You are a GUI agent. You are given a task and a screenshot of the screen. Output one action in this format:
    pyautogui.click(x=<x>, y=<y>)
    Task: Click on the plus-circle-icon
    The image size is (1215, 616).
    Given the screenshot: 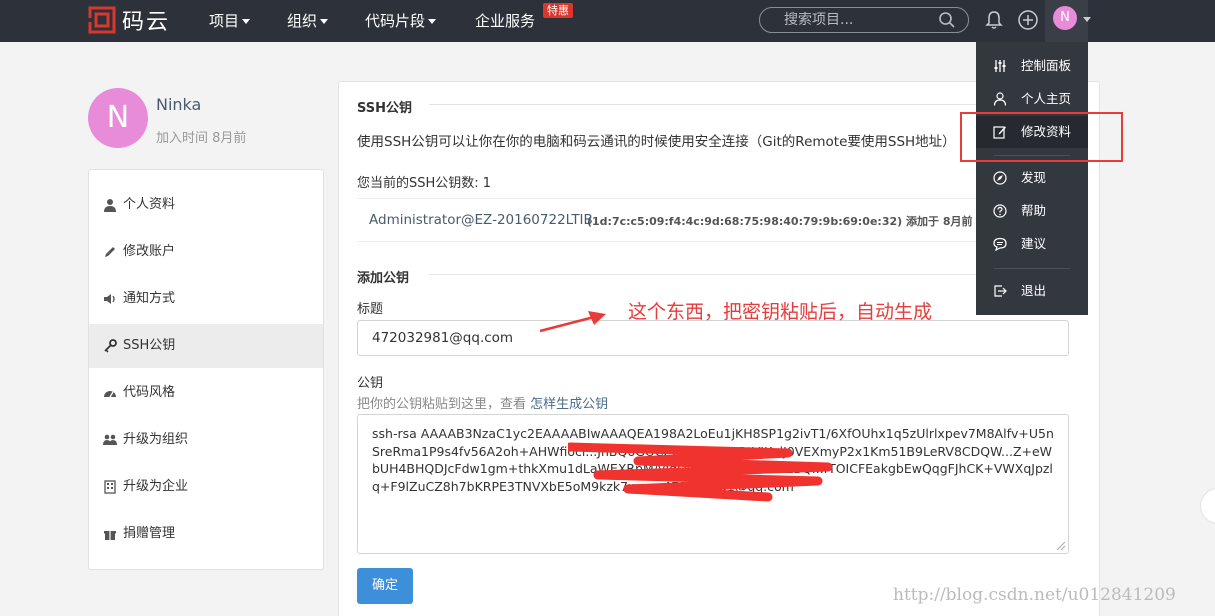 What is the action you would take?
    pyautogui.click(x=1028, y=20)
    